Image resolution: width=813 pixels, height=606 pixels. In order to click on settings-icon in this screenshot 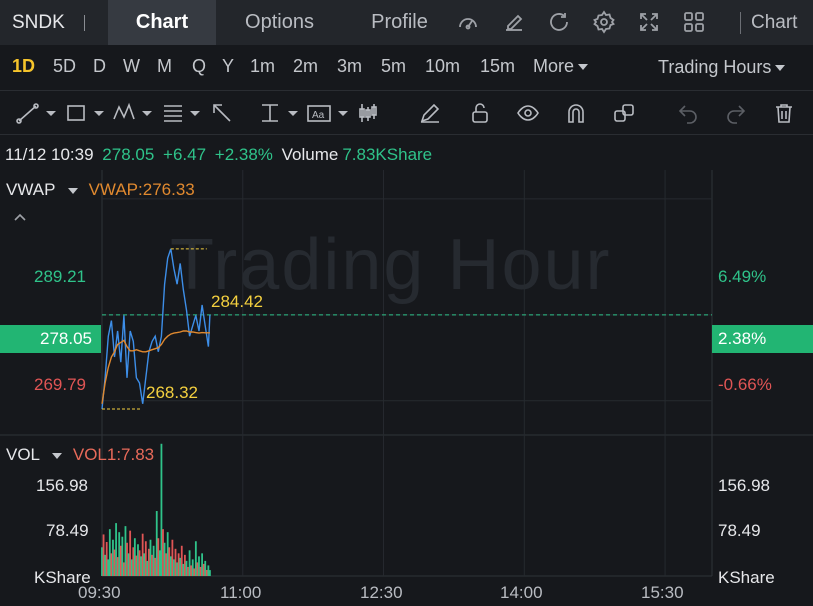, I will do `click(604, 22)`.